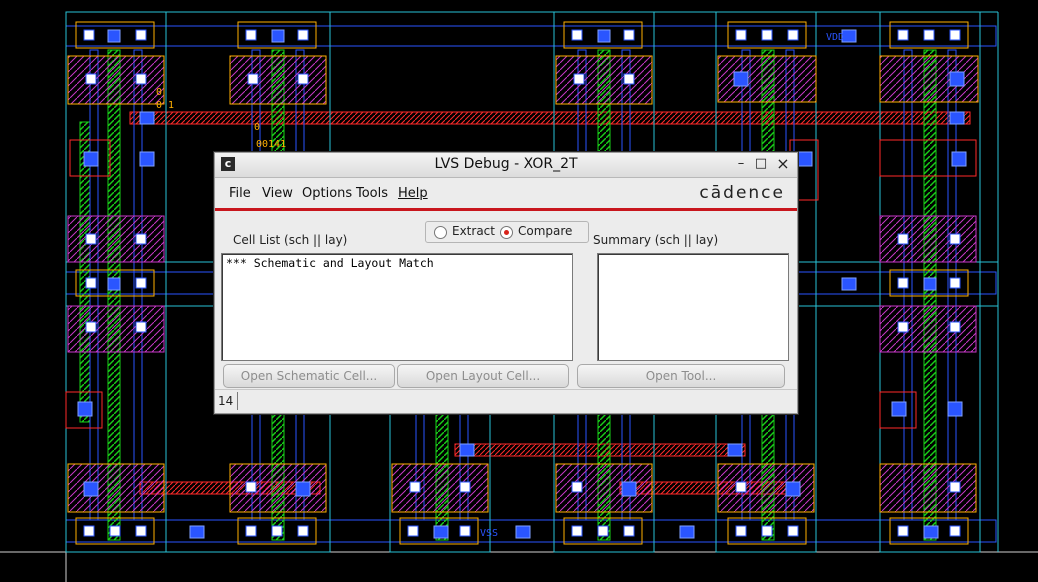  Describe the element at coordinates (473, 231) in the screenshot. I see `extract-label: Extract` at that location.